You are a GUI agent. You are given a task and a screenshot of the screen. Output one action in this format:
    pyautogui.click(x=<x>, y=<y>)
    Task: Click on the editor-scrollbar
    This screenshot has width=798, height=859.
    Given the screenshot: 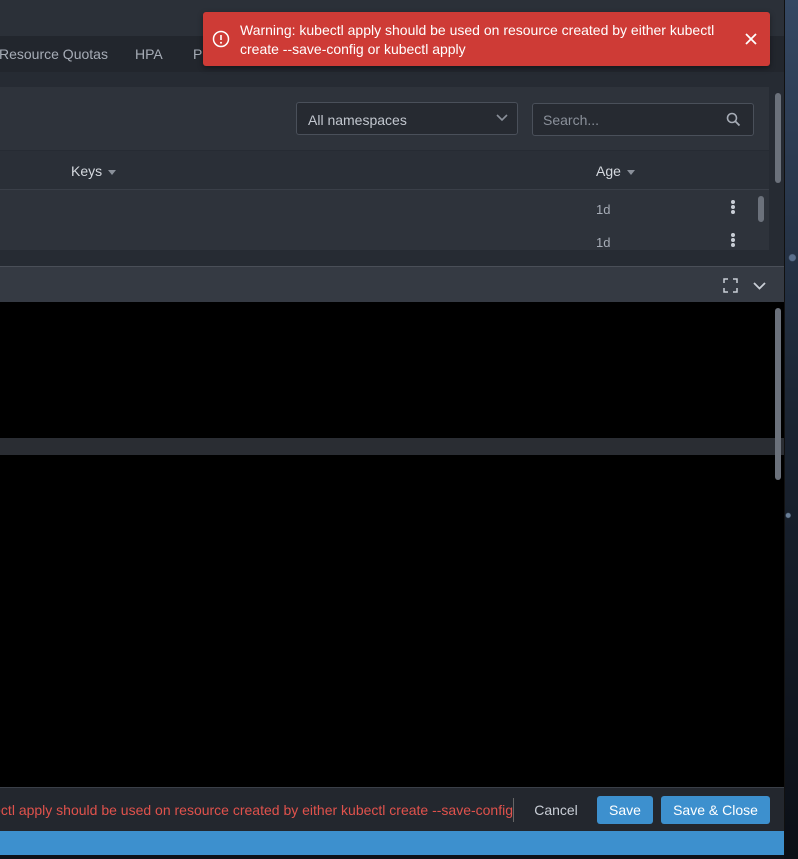 What is the action you would take?
    pyautogui.click(x=778, y=394)
    